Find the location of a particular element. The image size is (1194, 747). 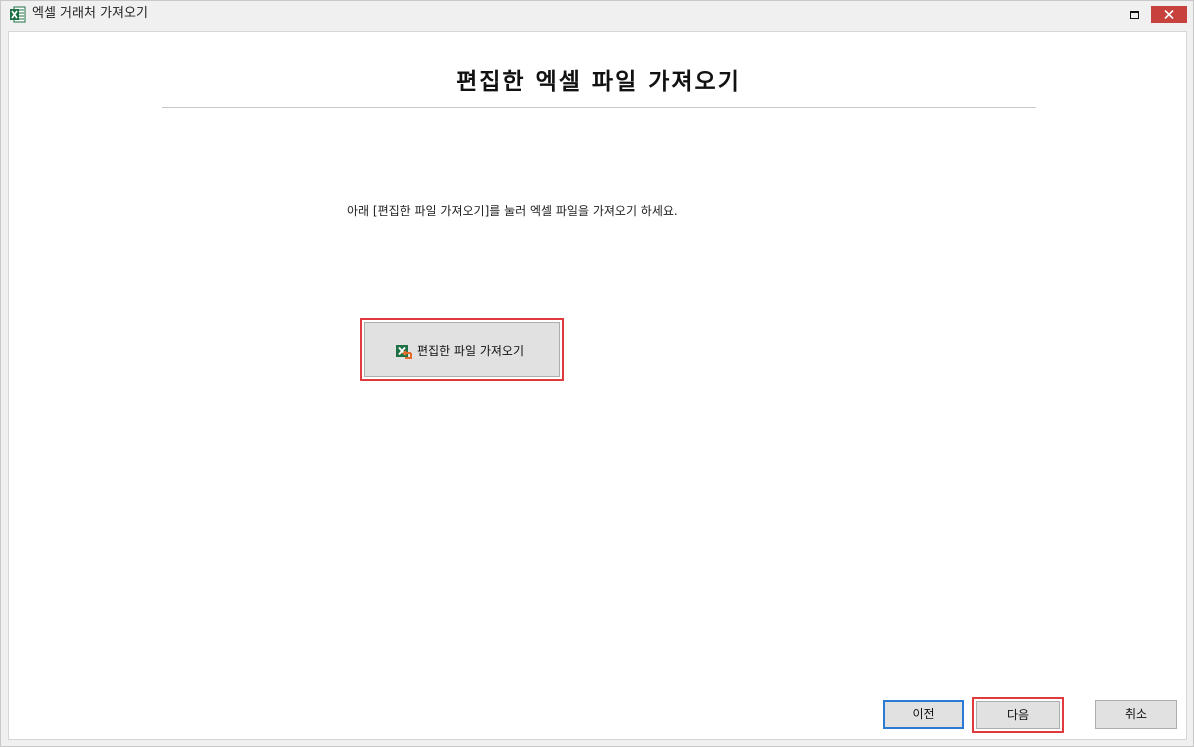

import-button-highlight: 편집한 파일 가져오기 is located at coordinates (462, 349).